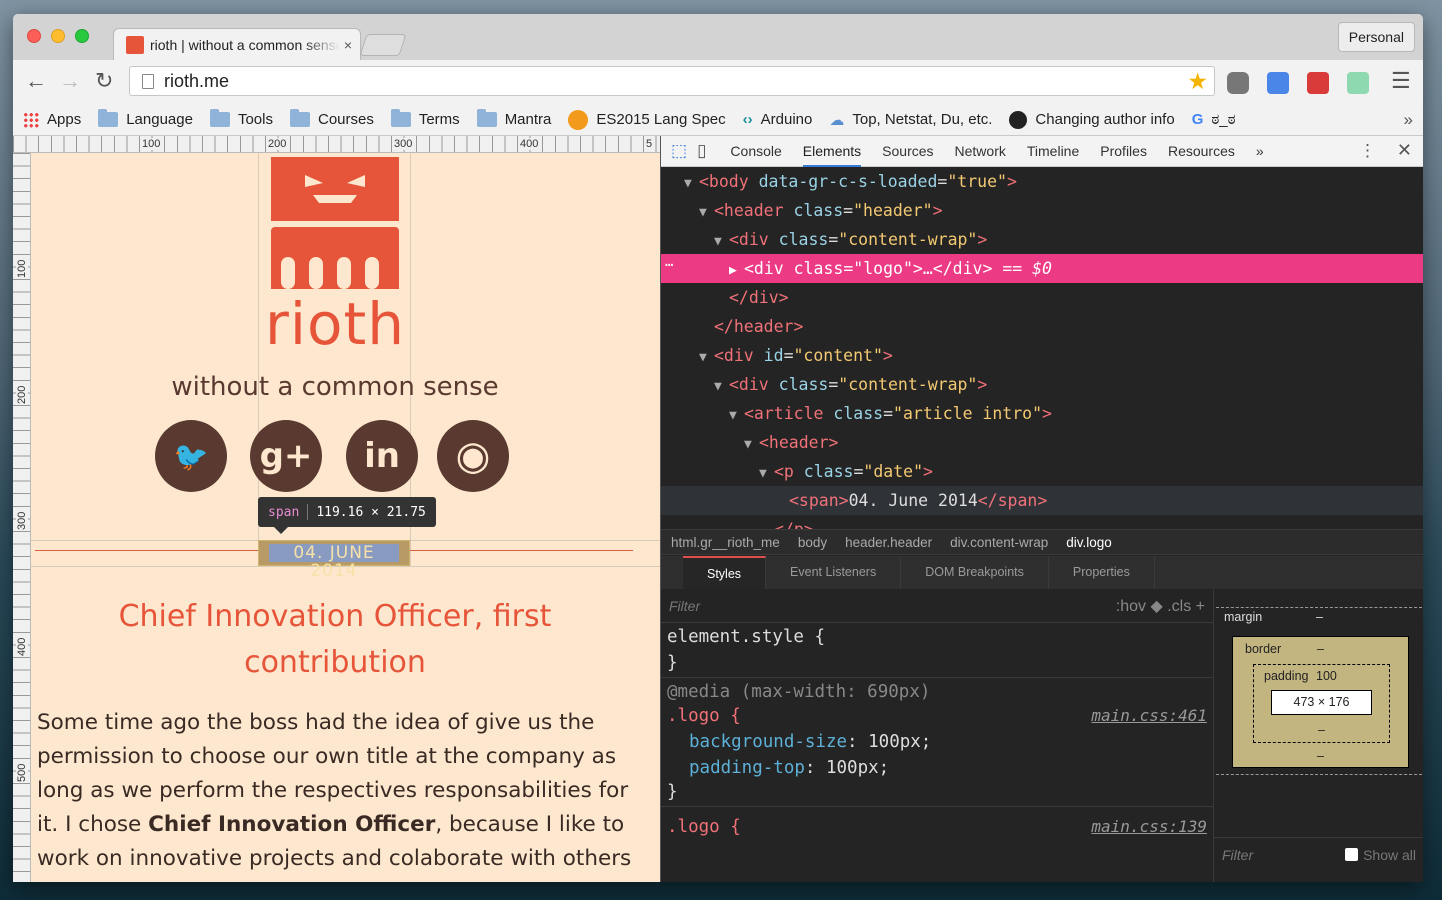 The image size is (1442, 900). I want to click on bookmark-terms: Terms, so click(425, 118).